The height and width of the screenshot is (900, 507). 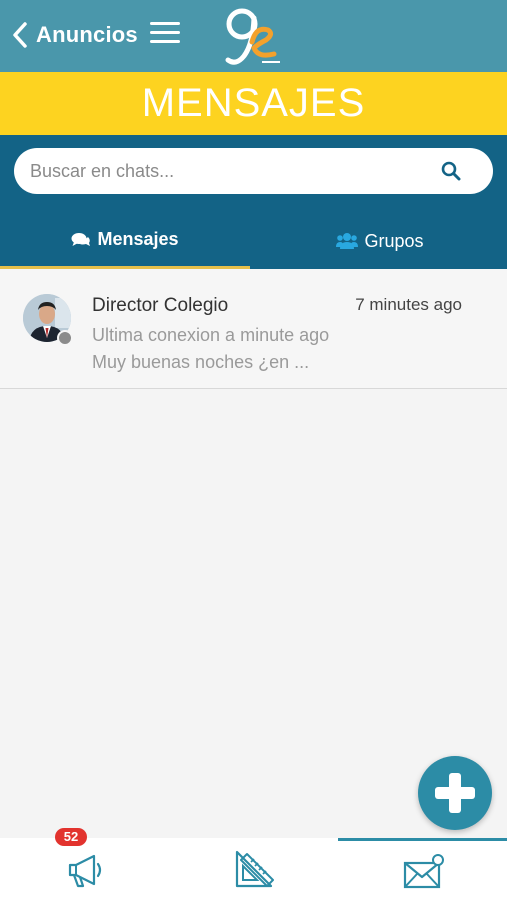 I want to click on nav-tools, so click(x=253, y=869).